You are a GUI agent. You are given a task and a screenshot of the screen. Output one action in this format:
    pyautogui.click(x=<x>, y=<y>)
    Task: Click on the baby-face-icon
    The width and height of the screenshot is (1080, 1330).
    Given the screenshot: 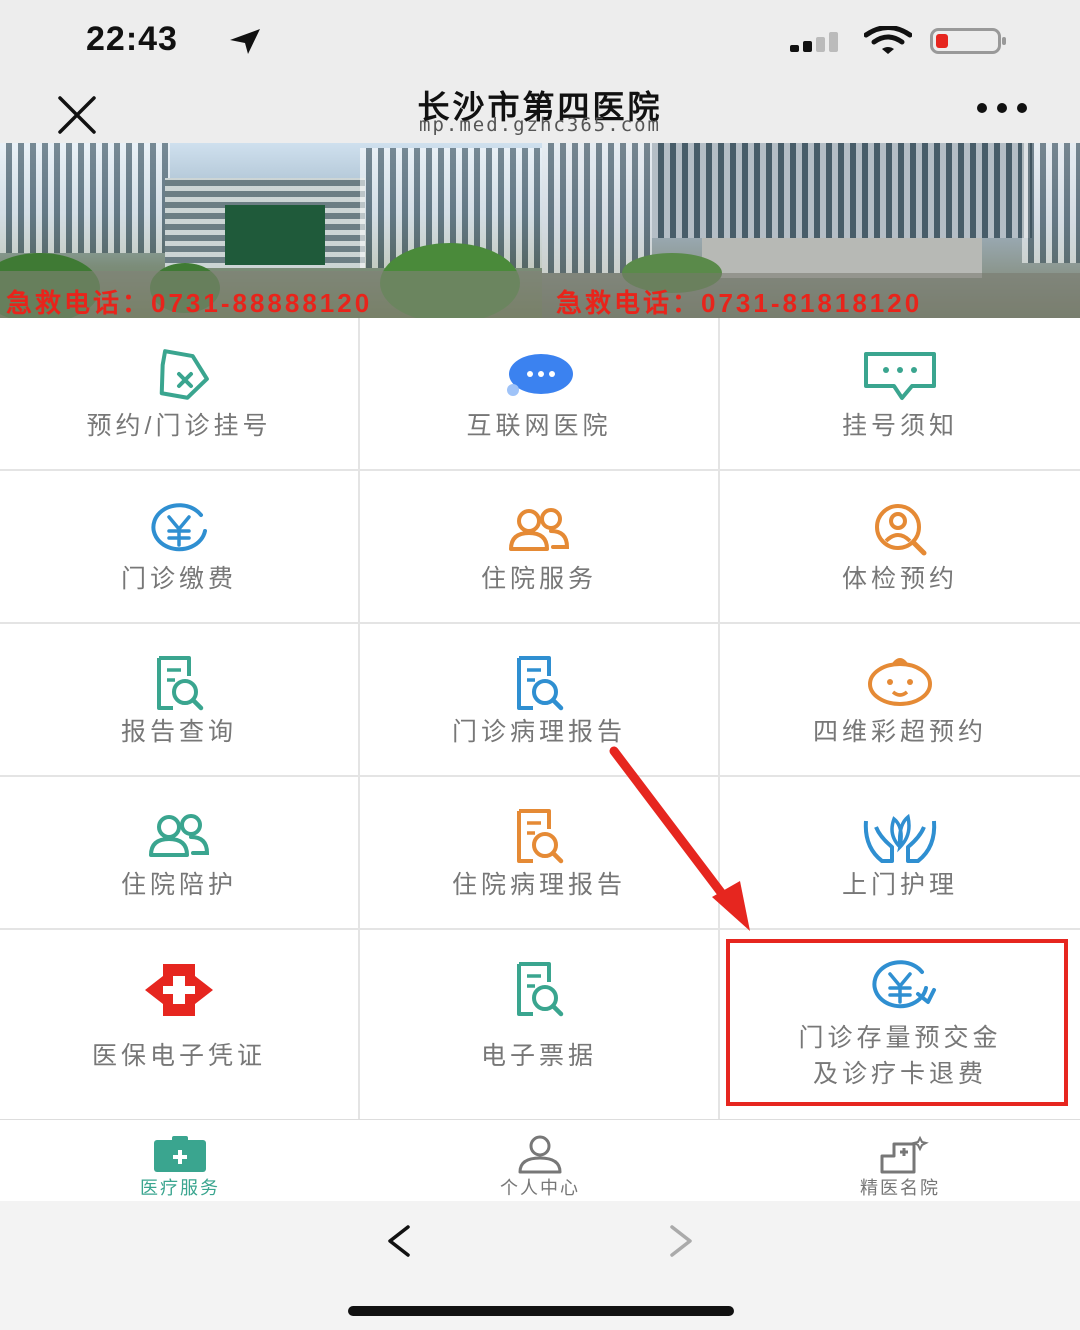 What is the action you would take?
    pyautogui.click(x=900, y=682)
    